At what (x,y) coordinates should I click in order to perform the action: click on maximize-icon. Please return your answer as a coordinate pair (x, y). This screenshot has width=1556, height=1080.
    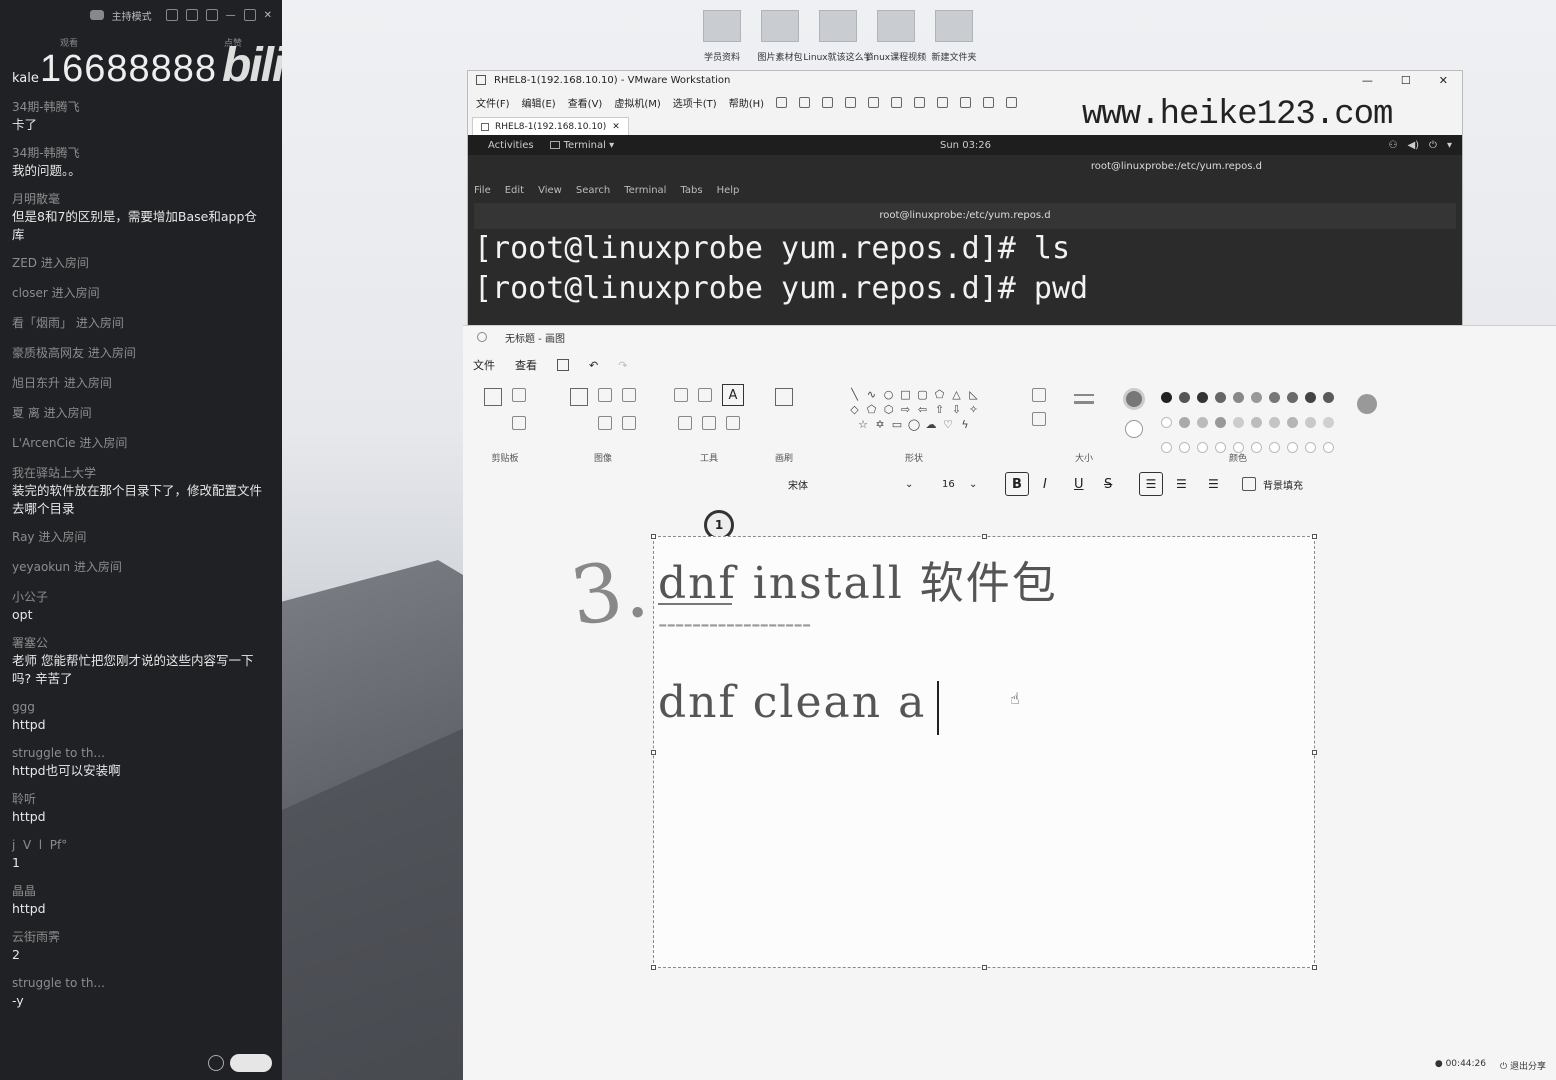
    Looking at the image, I should click on (249, 15).